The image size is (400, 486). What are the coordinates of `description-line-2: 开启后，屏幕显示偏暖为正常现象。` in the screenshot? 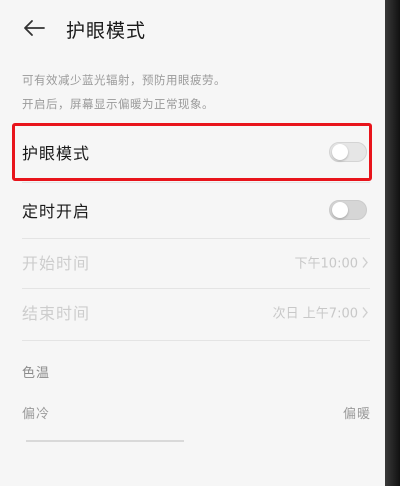 It's located at (118, 104).